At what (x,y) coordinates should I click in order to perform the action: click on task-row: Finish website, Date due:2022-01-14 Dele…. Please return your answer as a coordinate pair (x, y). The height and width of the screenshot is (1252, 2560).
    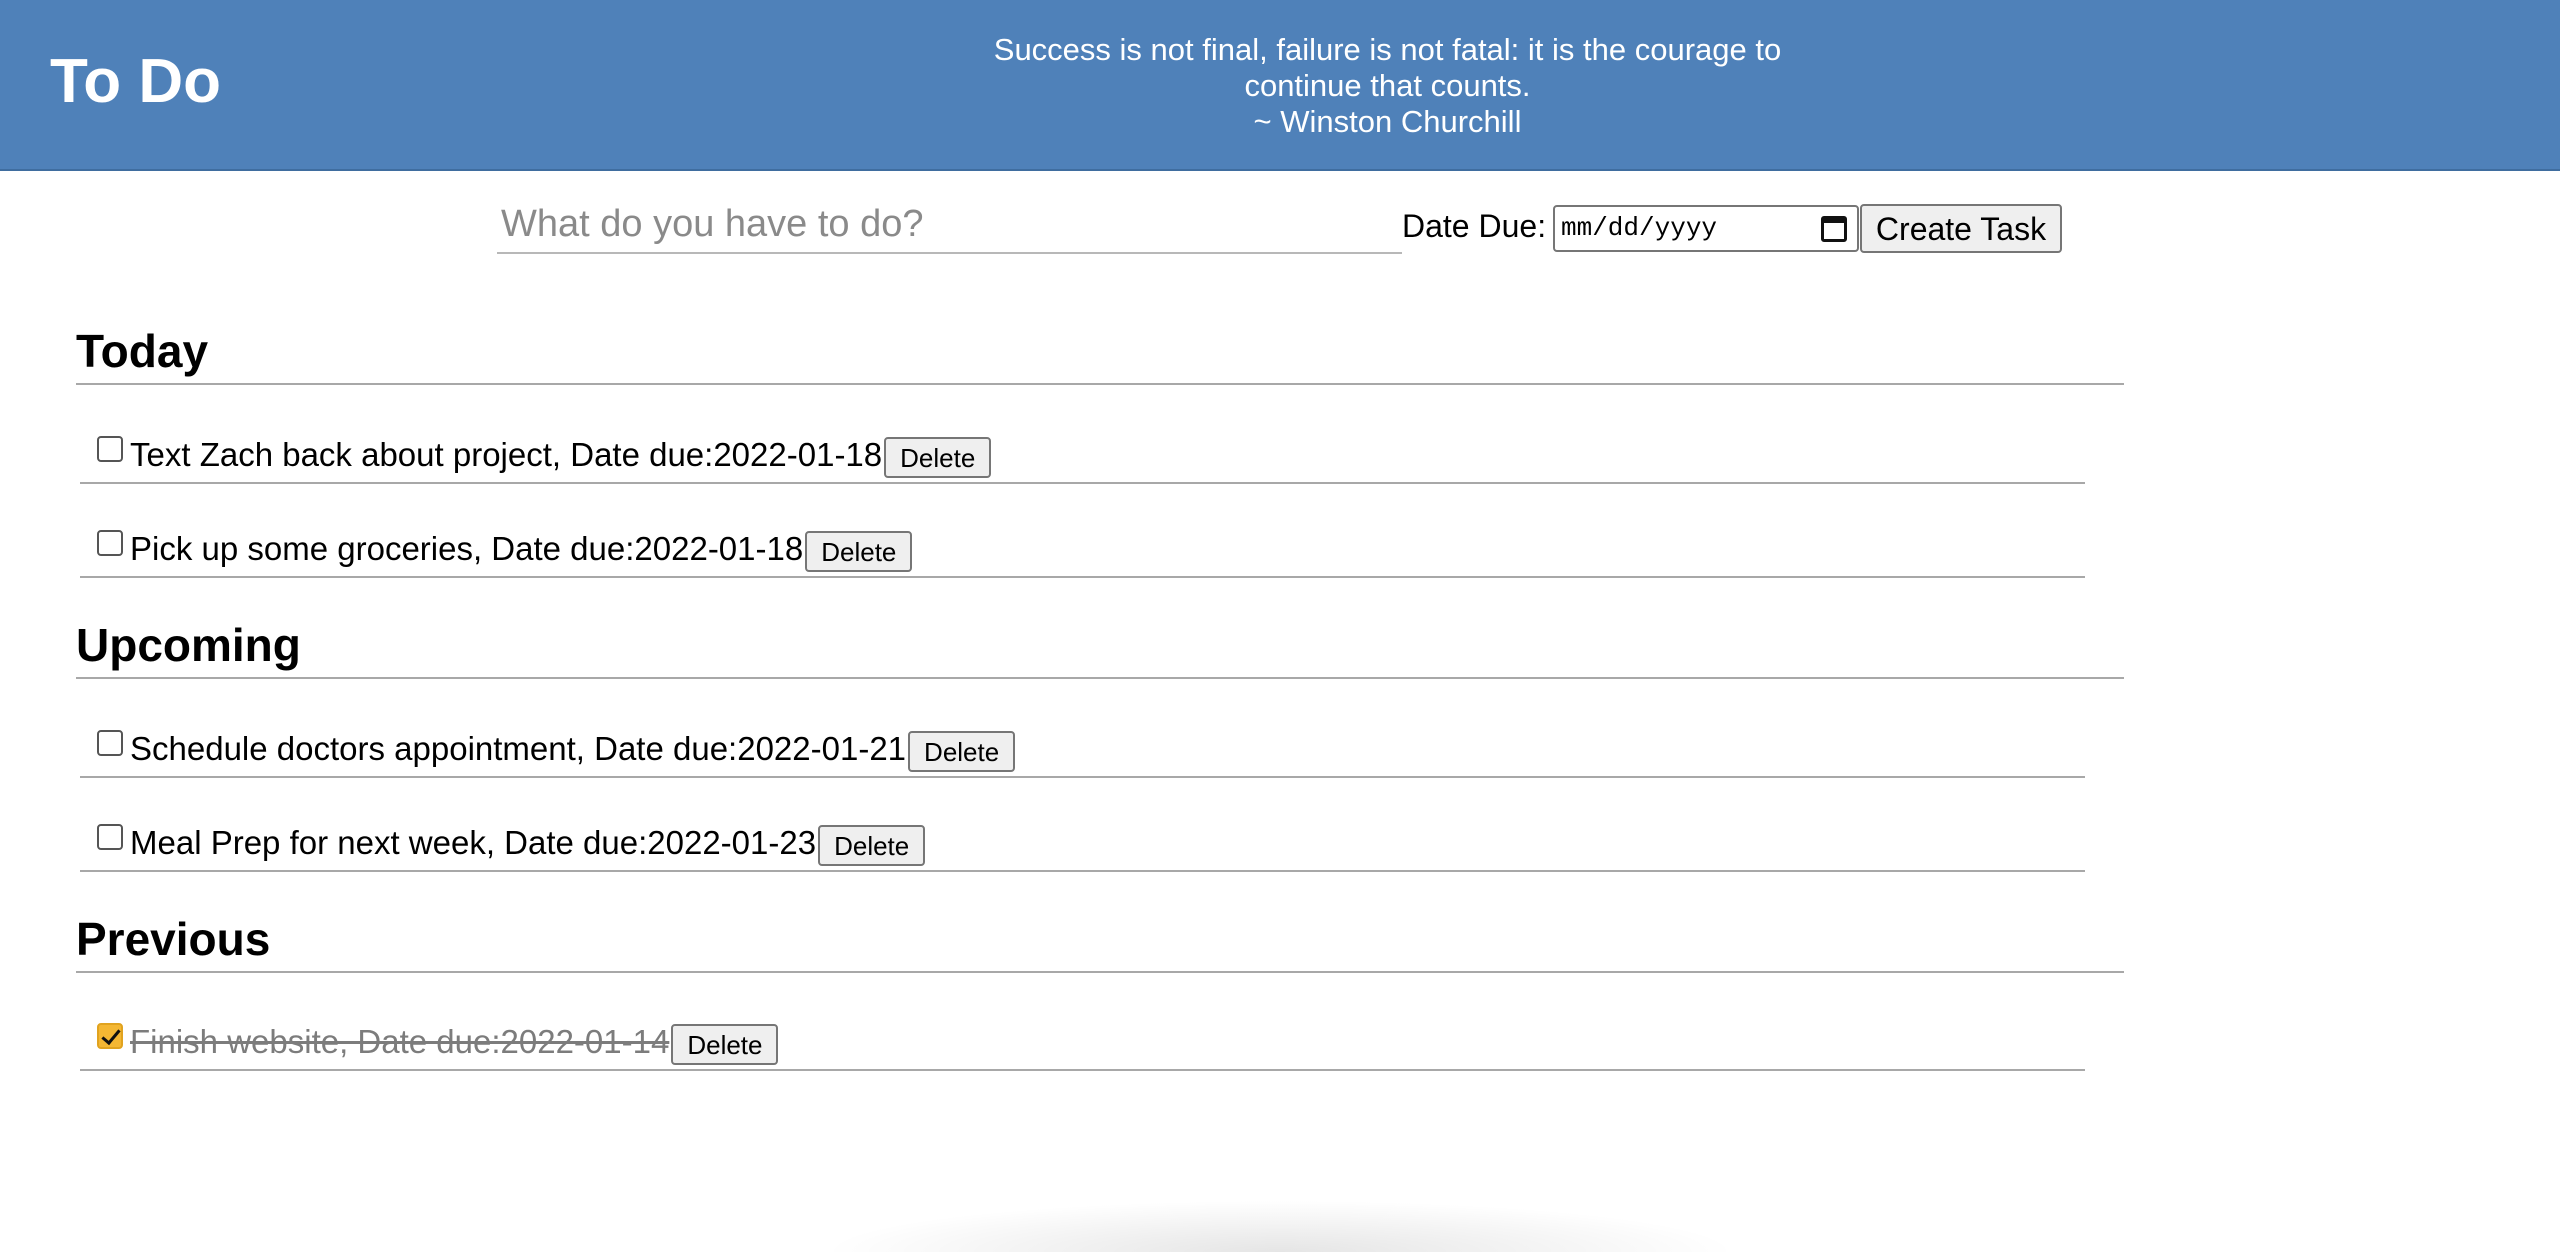
    Looking at the image, I should click on (1082, 1046).